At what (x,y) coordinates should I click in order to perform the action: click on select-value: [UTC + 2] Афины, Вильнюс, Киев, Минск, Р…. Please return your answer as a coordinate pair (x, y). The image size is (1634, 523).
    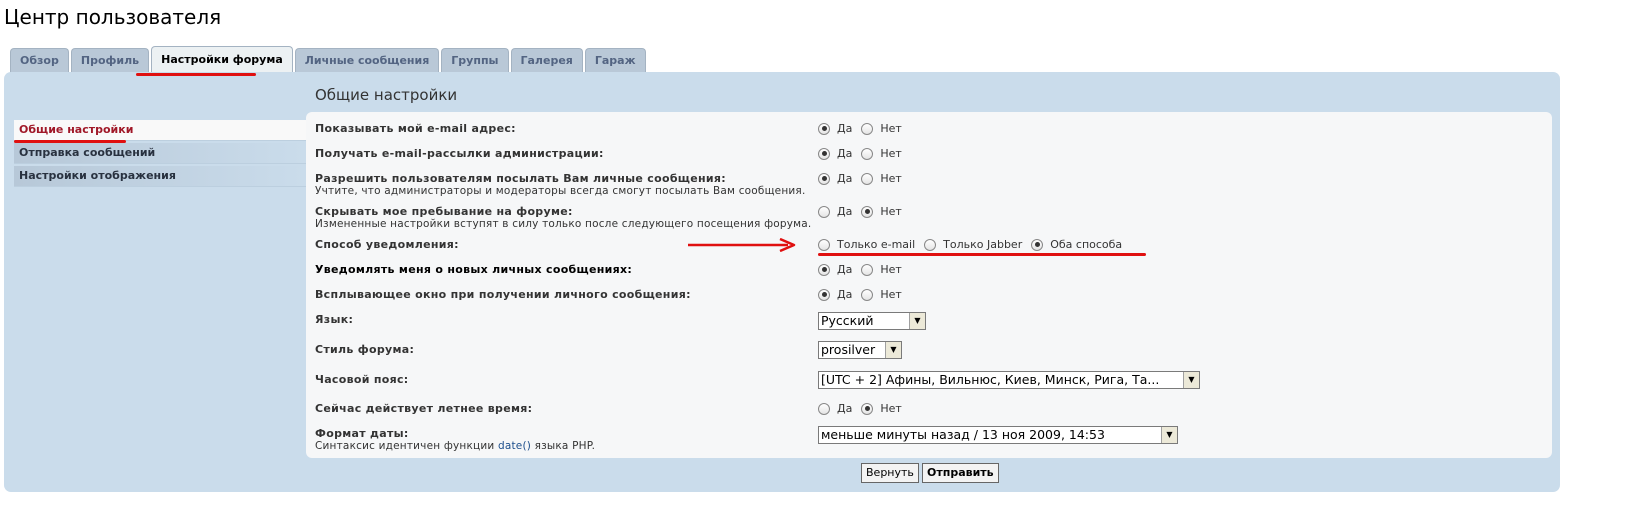
    Looking at the image, I should click on (990, 379).